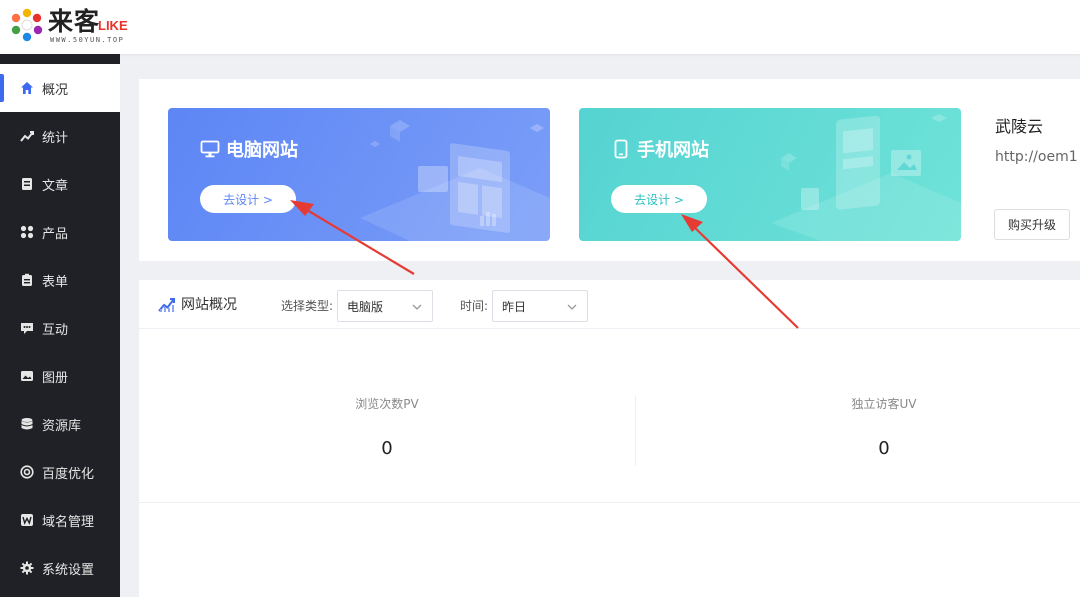 The image size is (1080, 597). I want to click on sidebar-item-label: 表单, so click(55, 282).